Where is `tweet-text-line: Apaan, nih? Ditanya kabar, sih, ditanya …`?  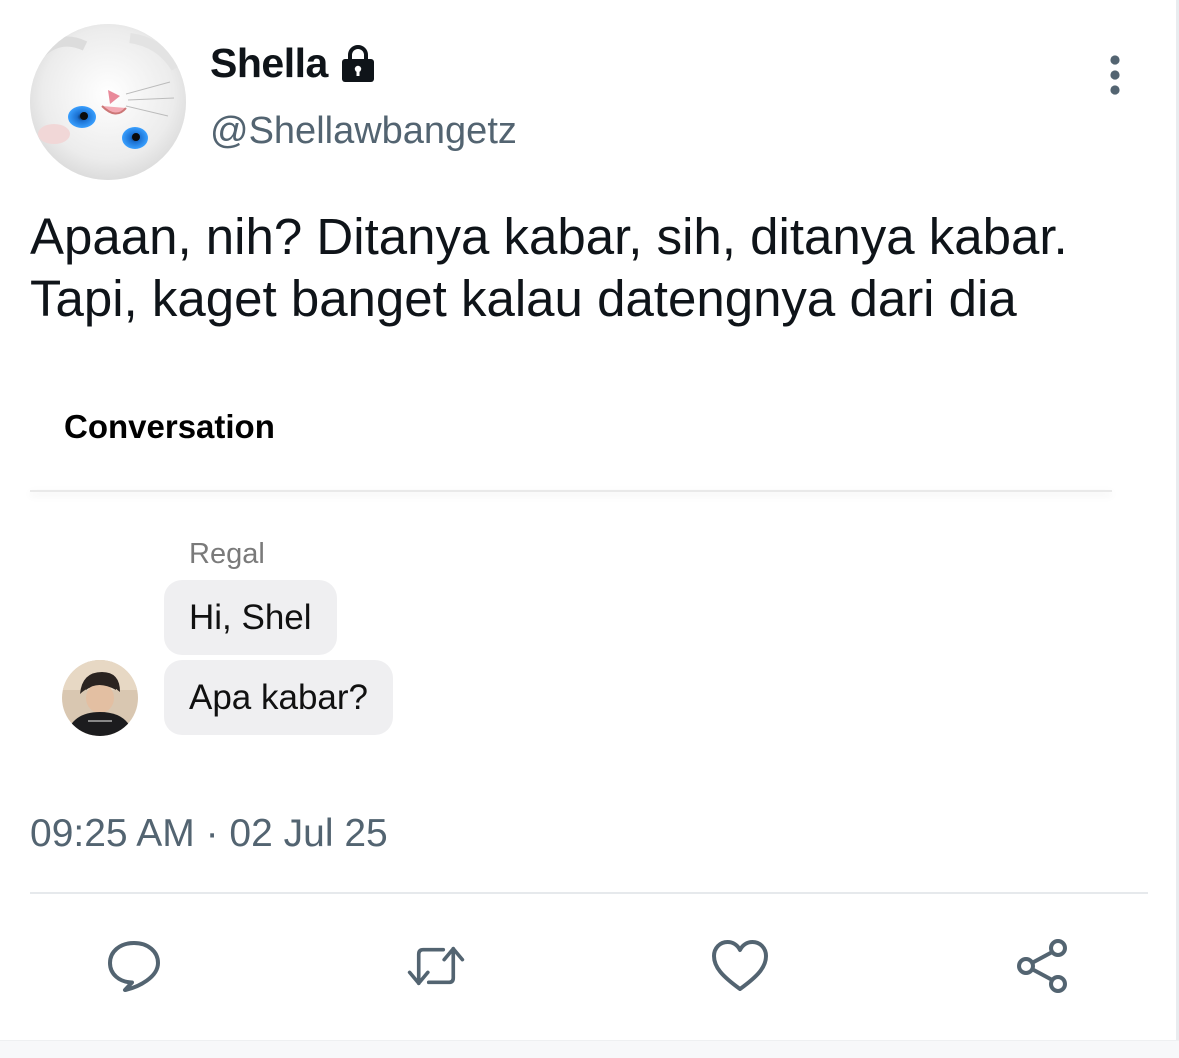
tweet-text-line: Apaan, nih? Ditanya kabar, sih, ditanya … is located at coordinates (549, 236).